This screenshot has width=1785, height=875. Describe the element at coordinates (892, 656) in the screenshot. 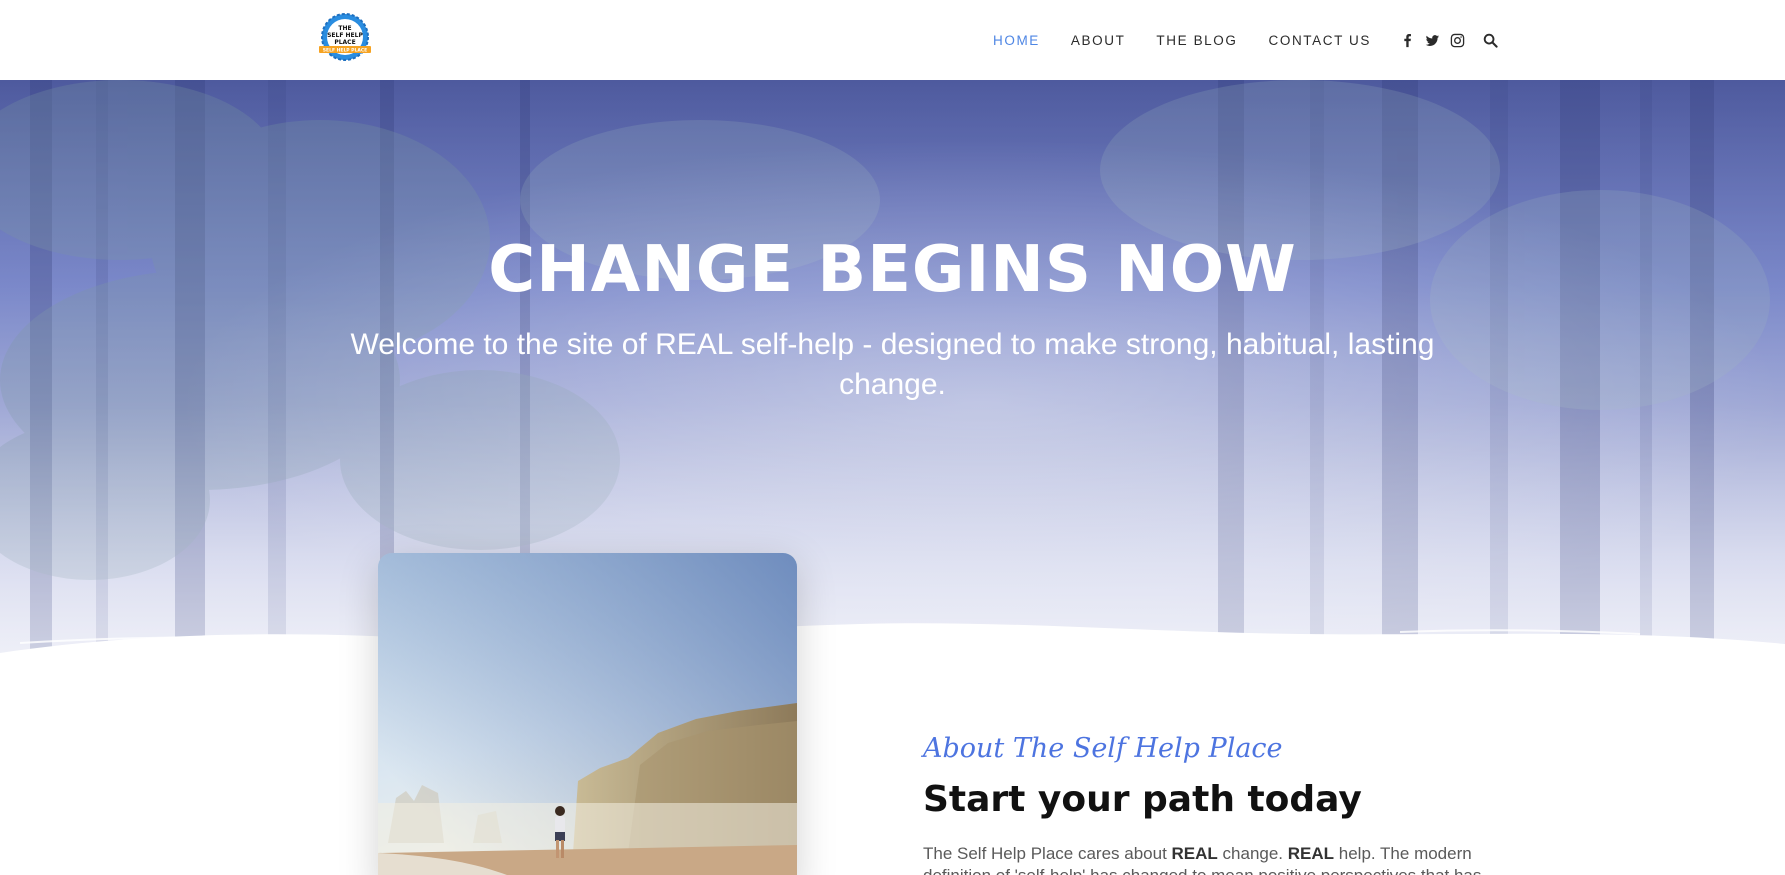

I see `wave-divider` at that location.